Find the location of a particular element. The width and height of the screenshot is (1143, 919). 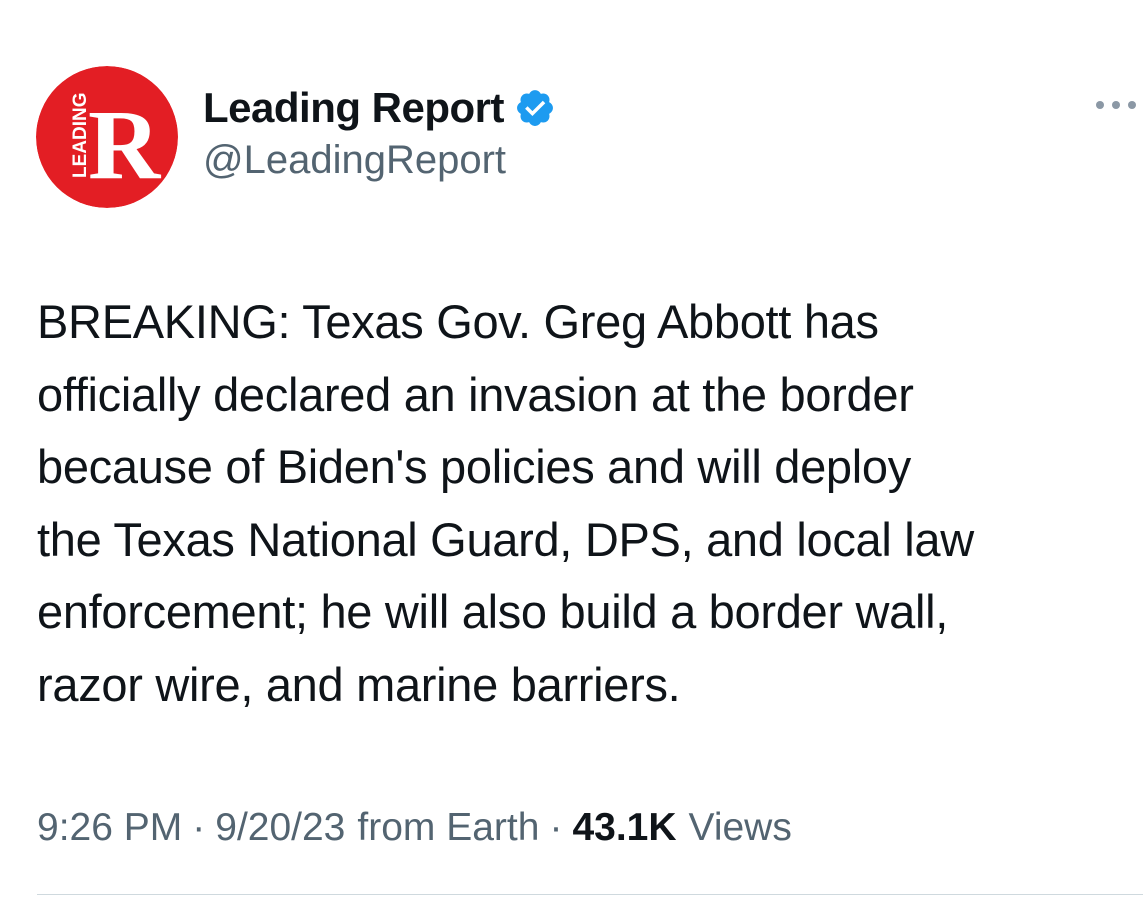

leading-report-logo: LEADING R is located at coordinates (107, 137).